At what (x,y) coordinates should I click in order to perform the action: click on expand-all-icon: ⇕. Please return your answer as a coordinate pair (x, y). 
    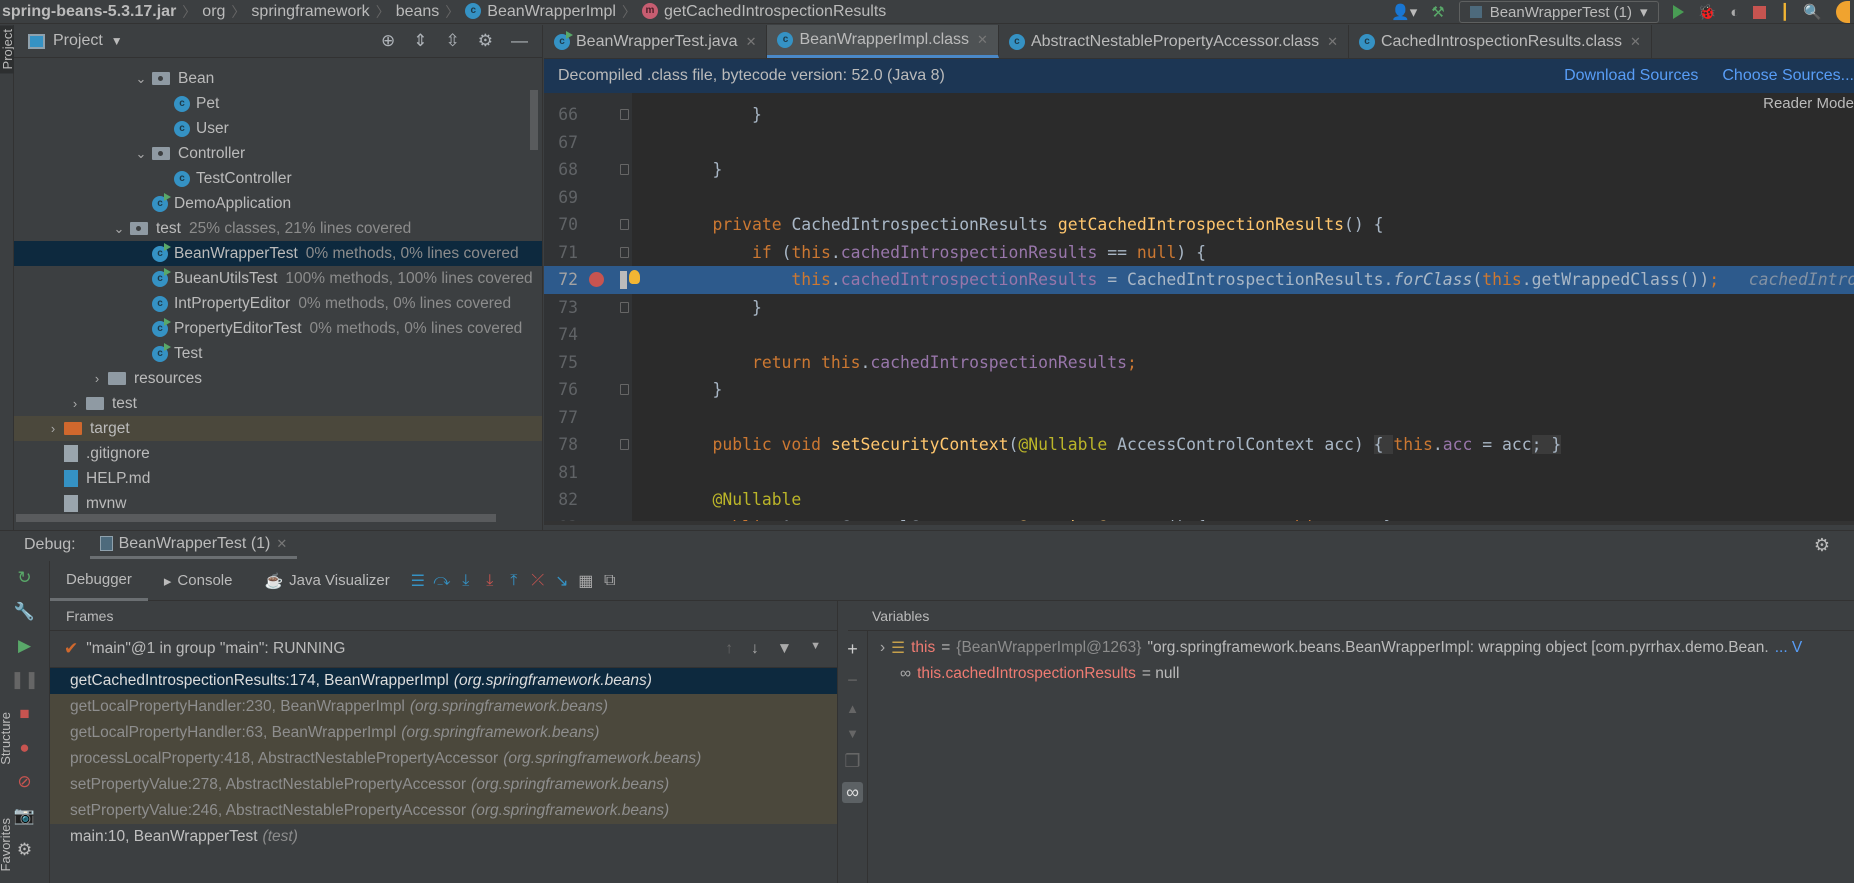
    Looking at the image, I should click on (420, 41).